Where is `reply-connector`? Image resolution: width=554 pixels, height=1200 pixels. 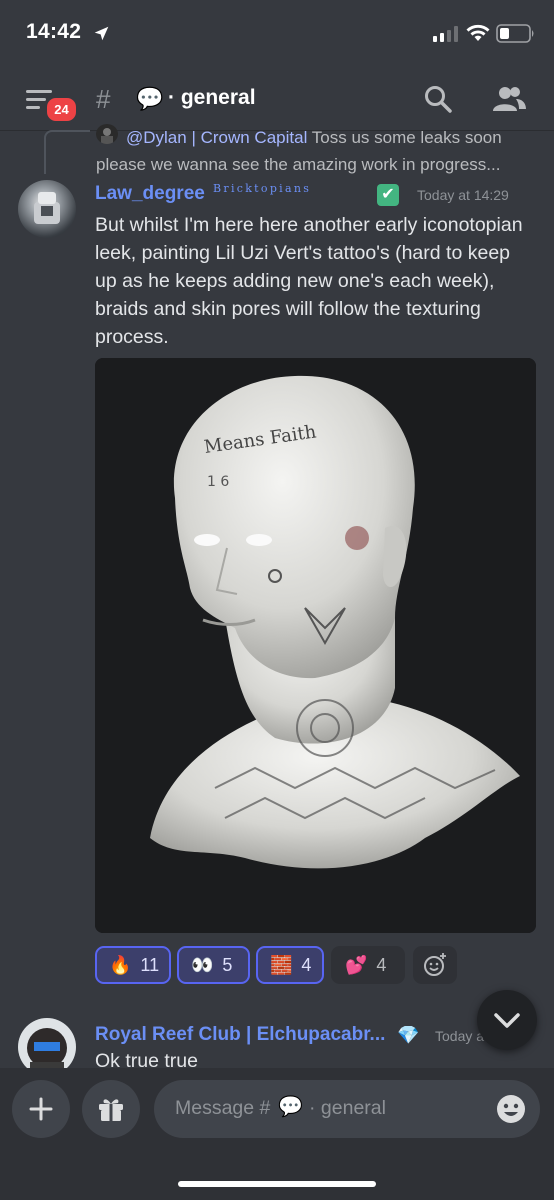
reply-connector is located at coordinates (67, 152).